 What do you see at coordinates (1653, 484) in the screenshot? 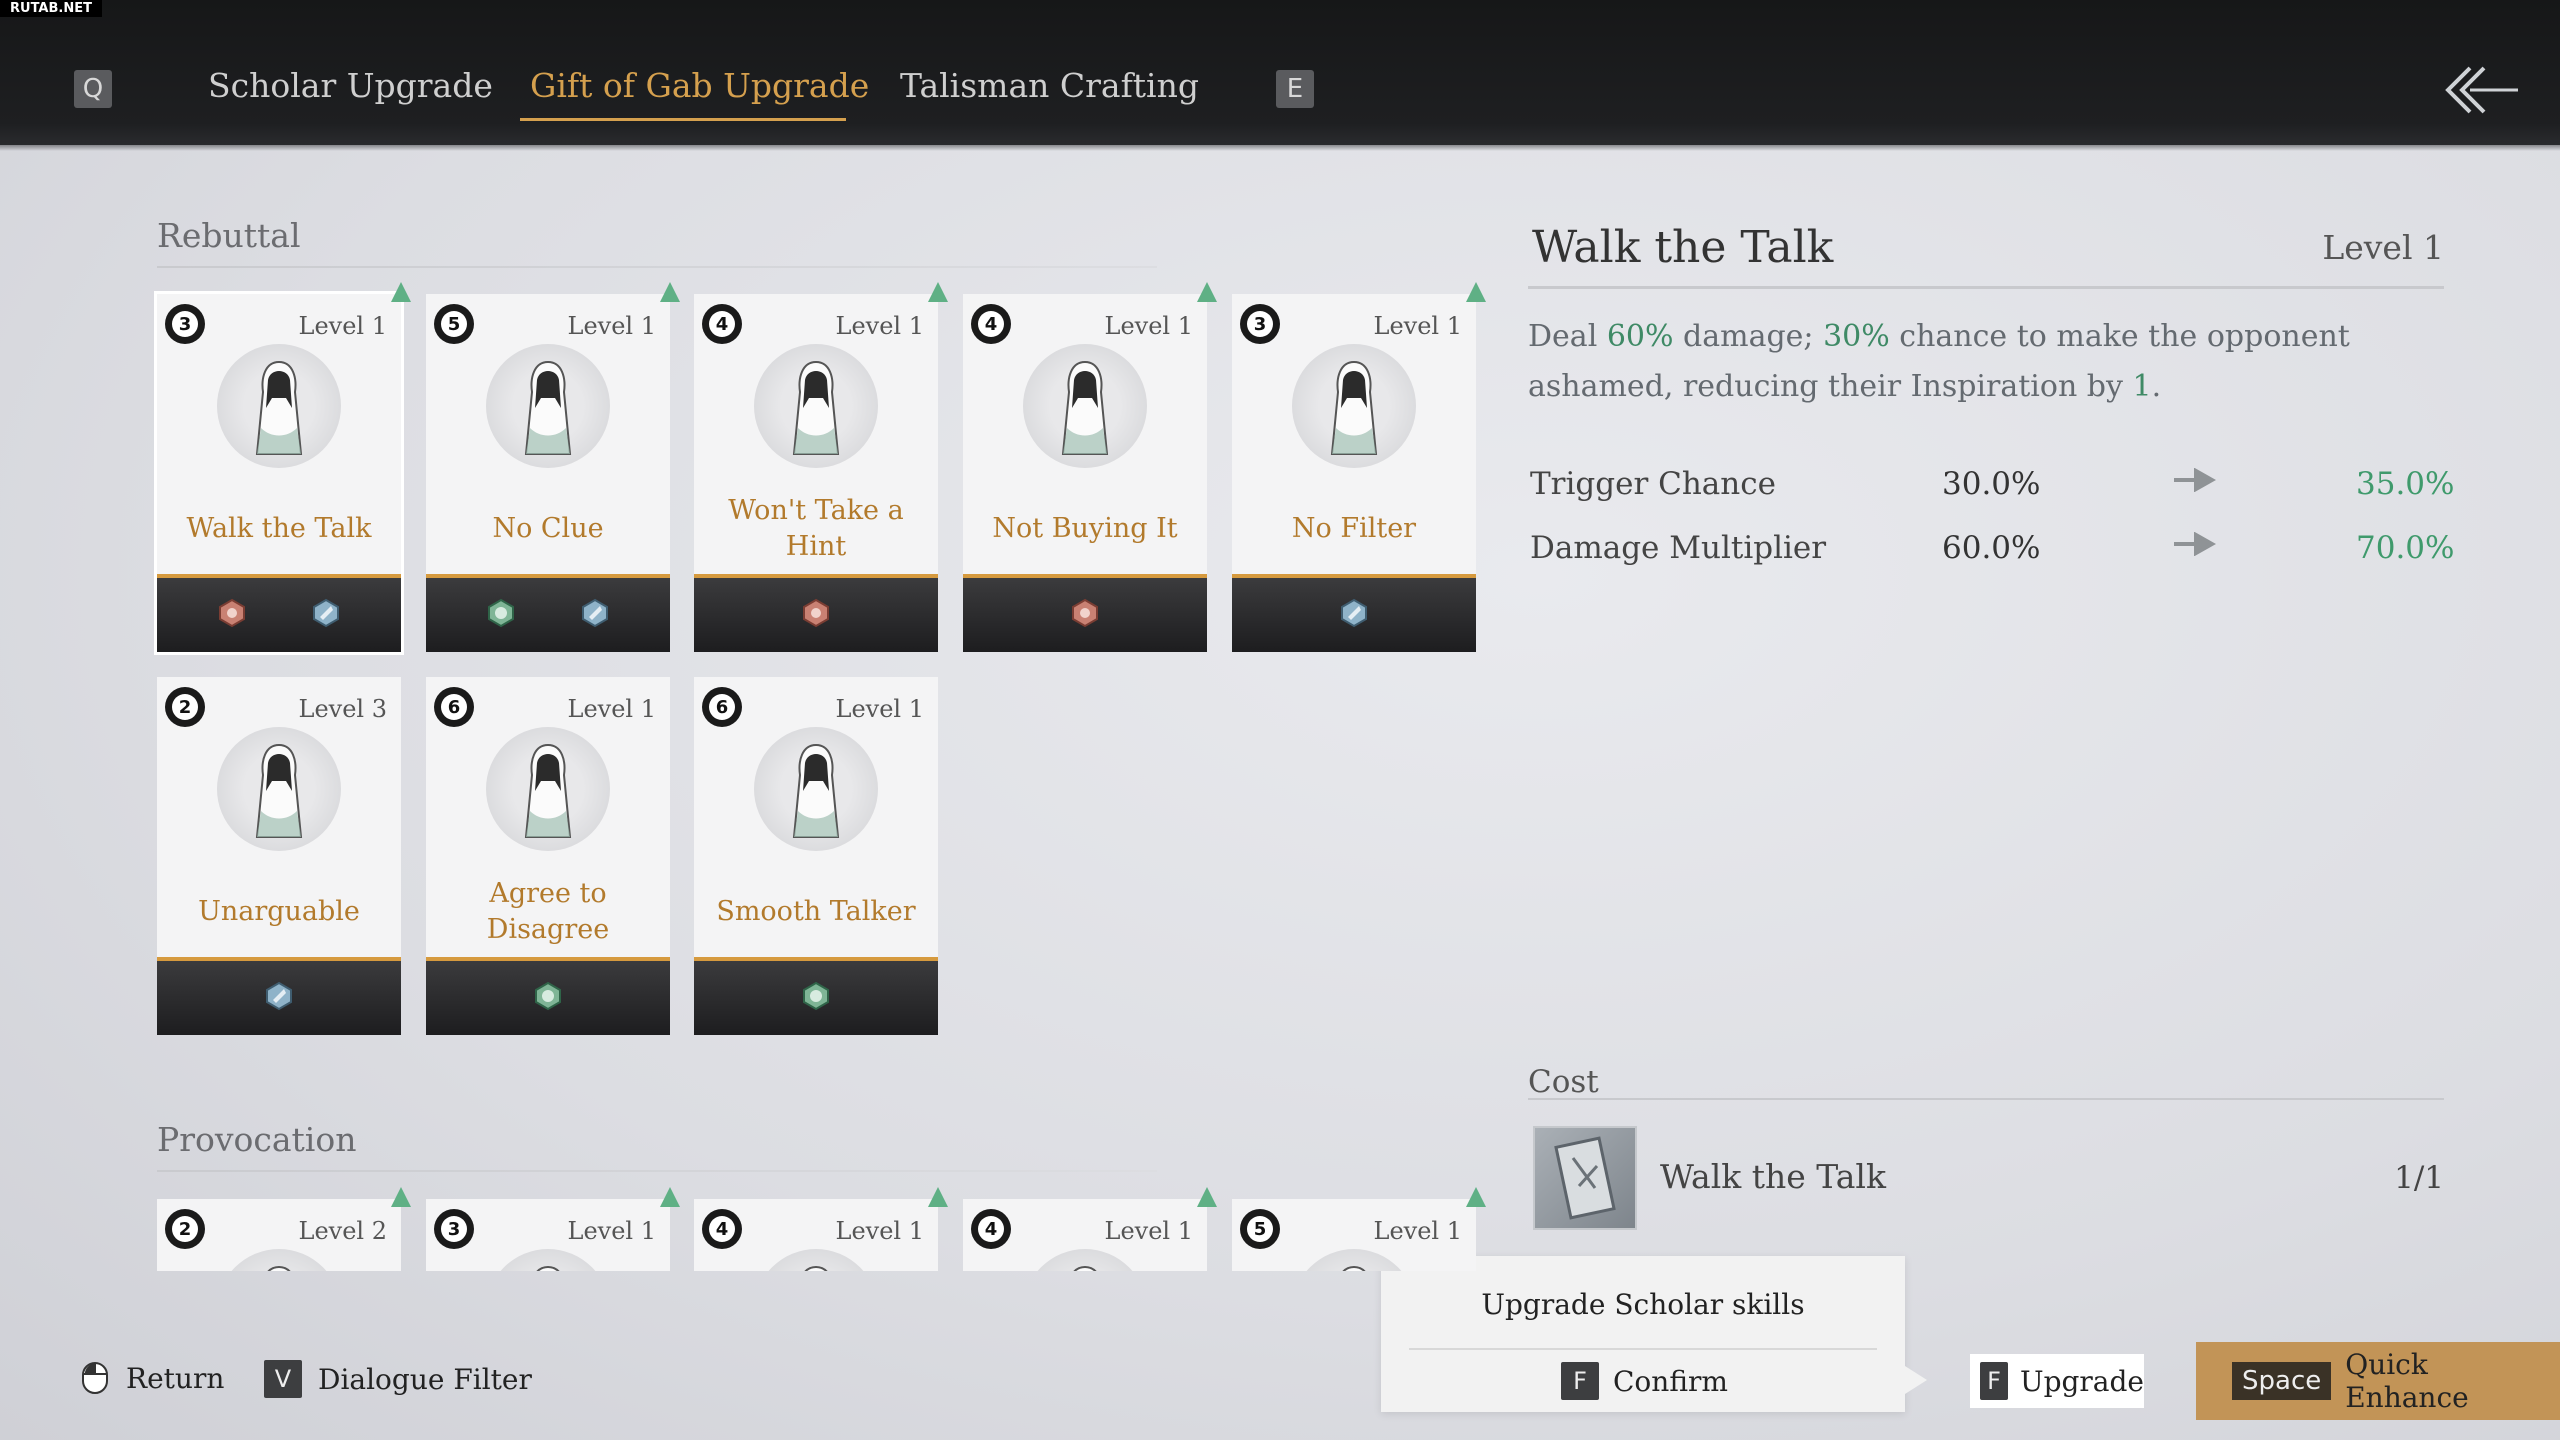
I see `stat-label-trigger-chance: Trigger Chance` at bounding box center [1653, 484].